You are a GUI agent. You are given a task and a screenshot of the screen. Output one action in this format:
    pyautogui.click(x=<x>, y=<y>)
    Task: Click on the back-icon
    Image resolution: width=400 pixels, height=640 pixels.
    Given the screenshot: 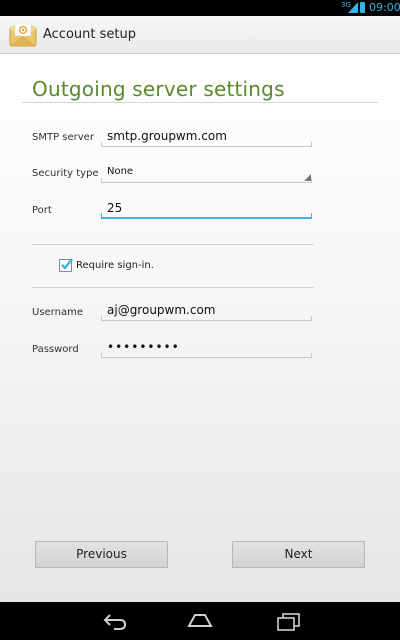 What is the action you would take?
    pyautogui.click(x=115, y=621)
    